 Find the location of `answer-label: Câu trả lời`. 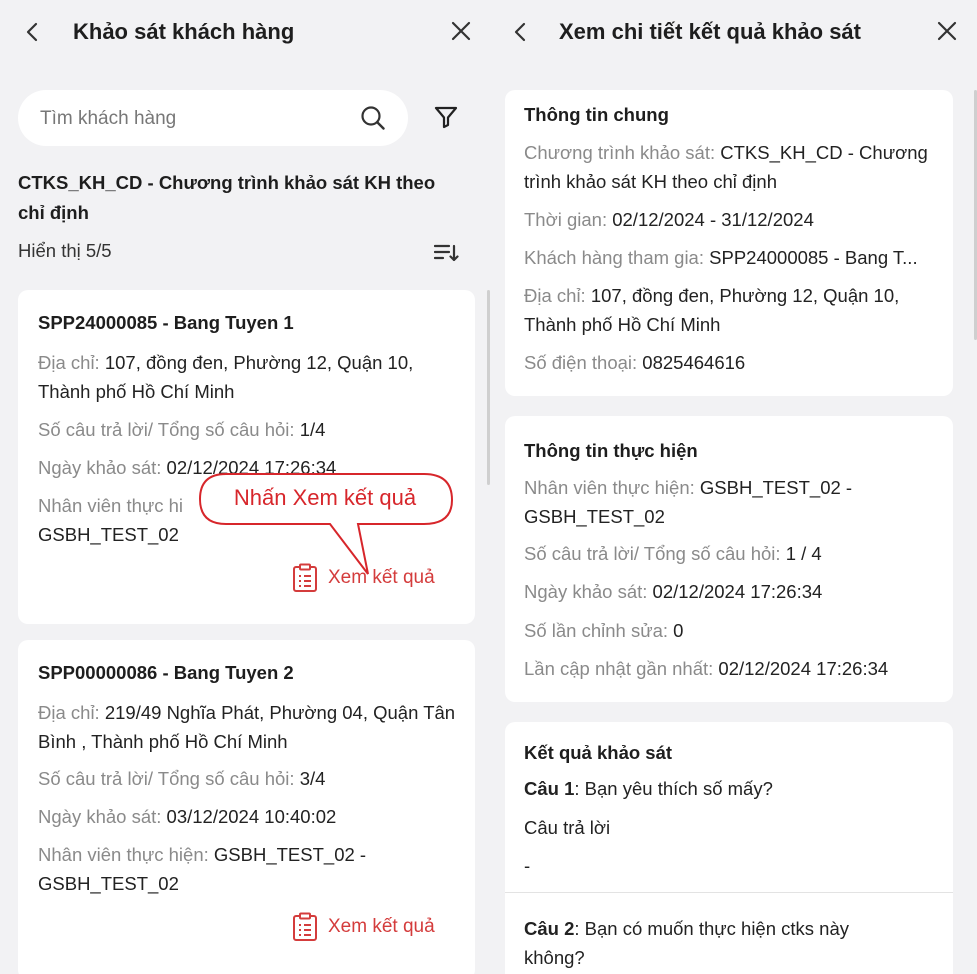

answer-label: Câu trả lời is located at coordinates (567, 827).